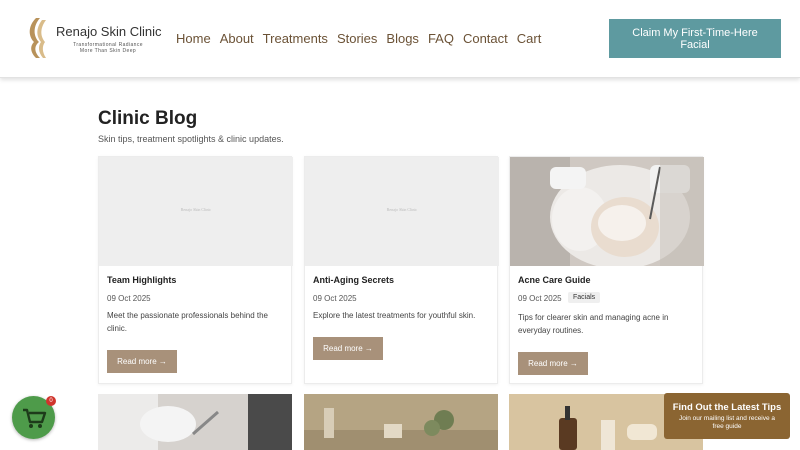 The height and width of the screenshot is (450, 800). I want to click on nav-home: Home, so click(193, 38).